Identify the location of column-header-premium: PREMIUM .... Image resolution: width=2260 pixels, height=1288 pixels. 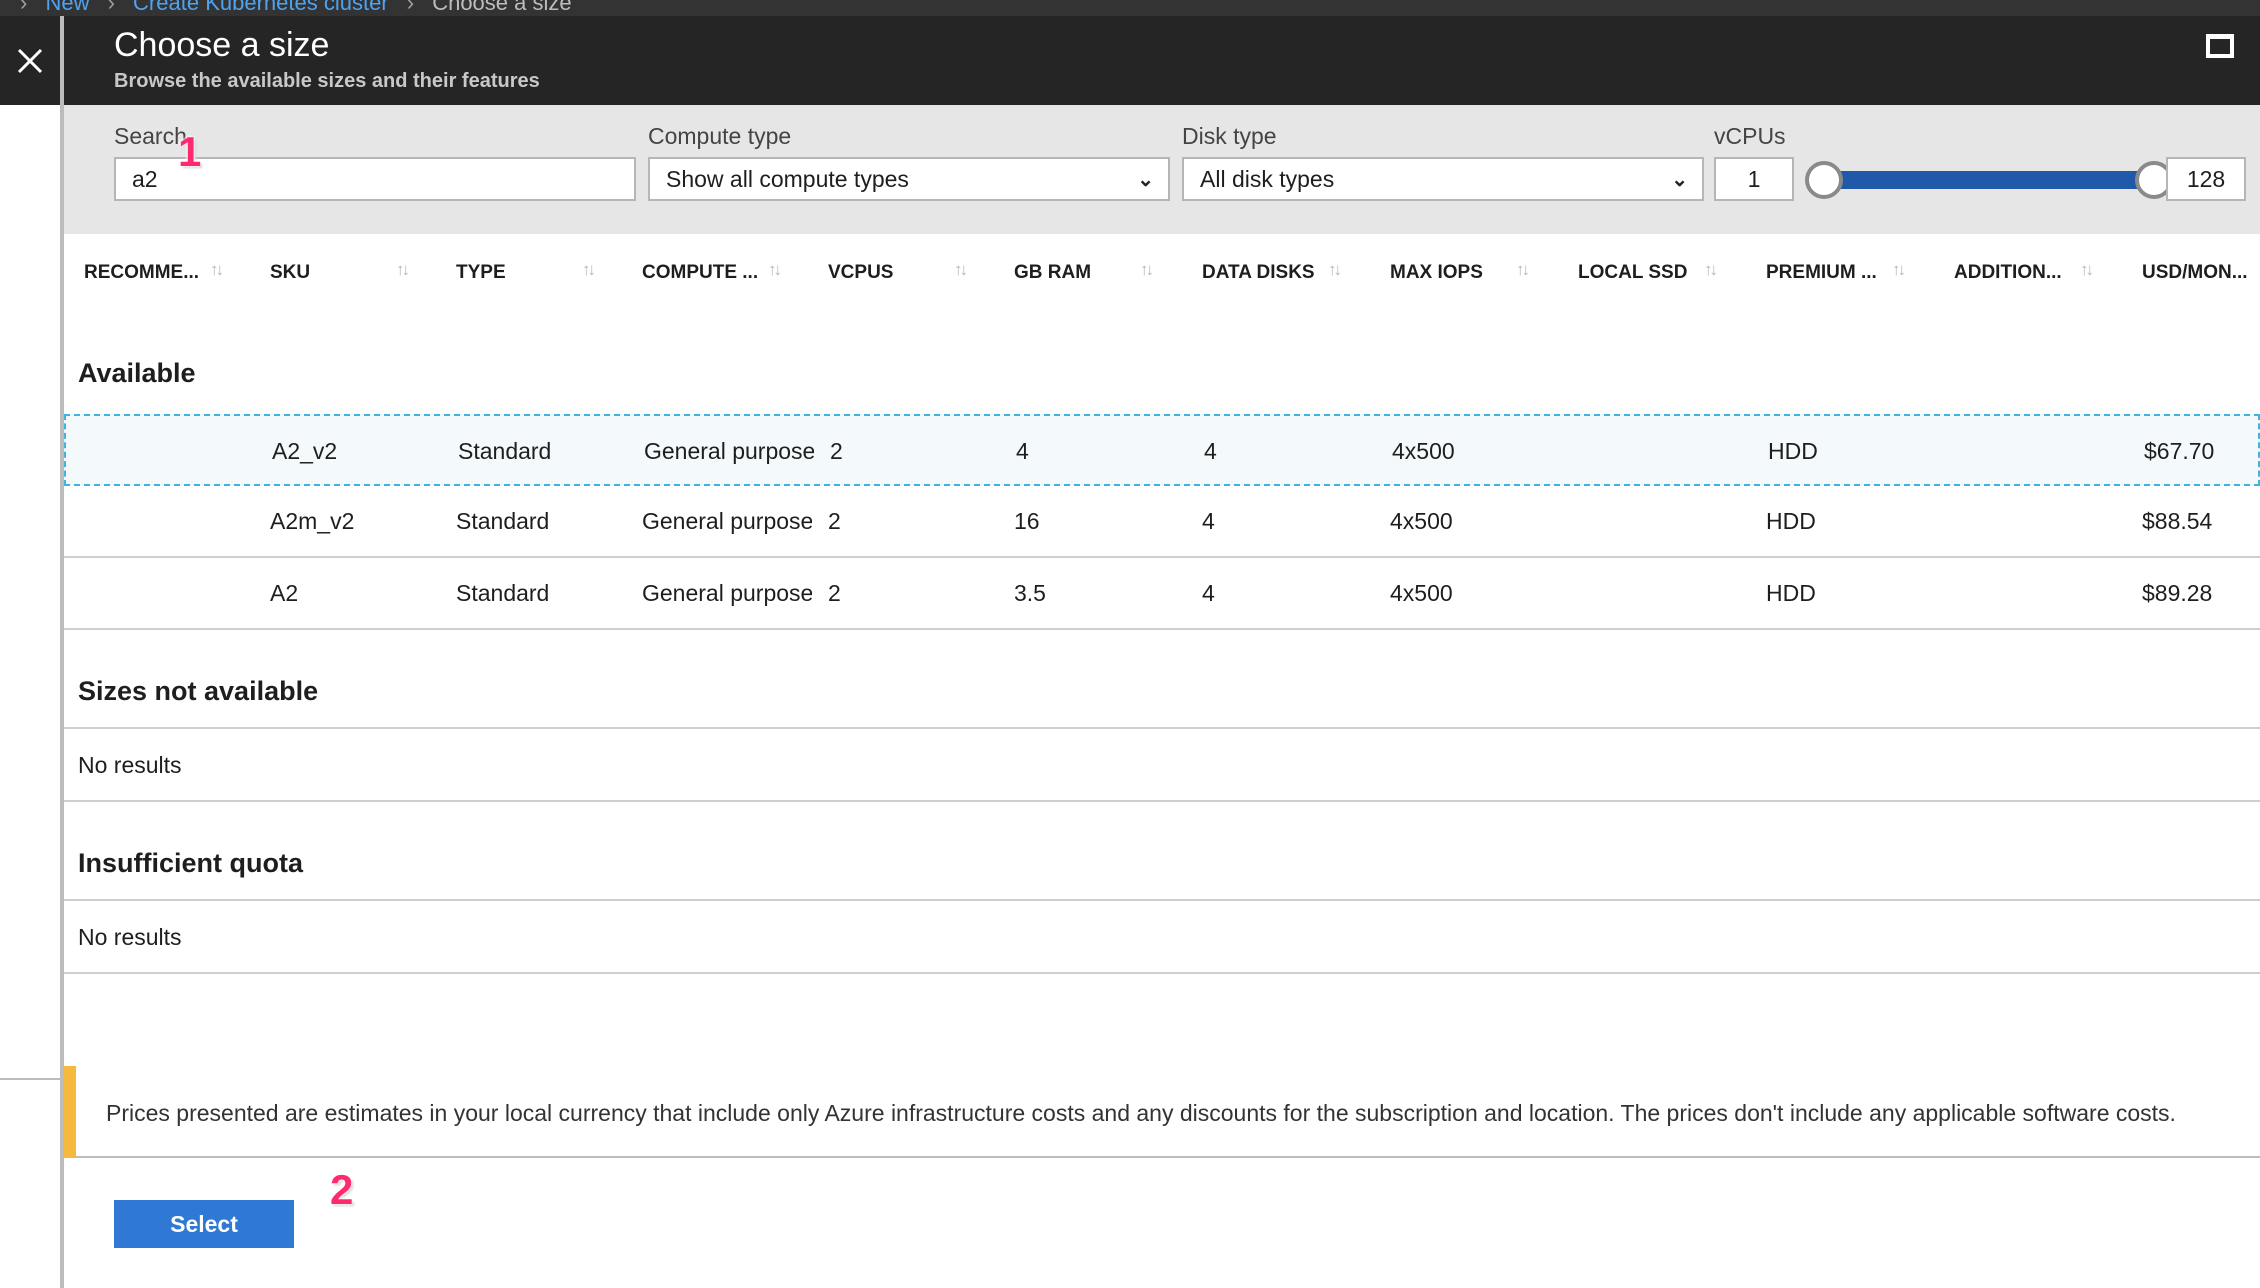
(1821, 273).